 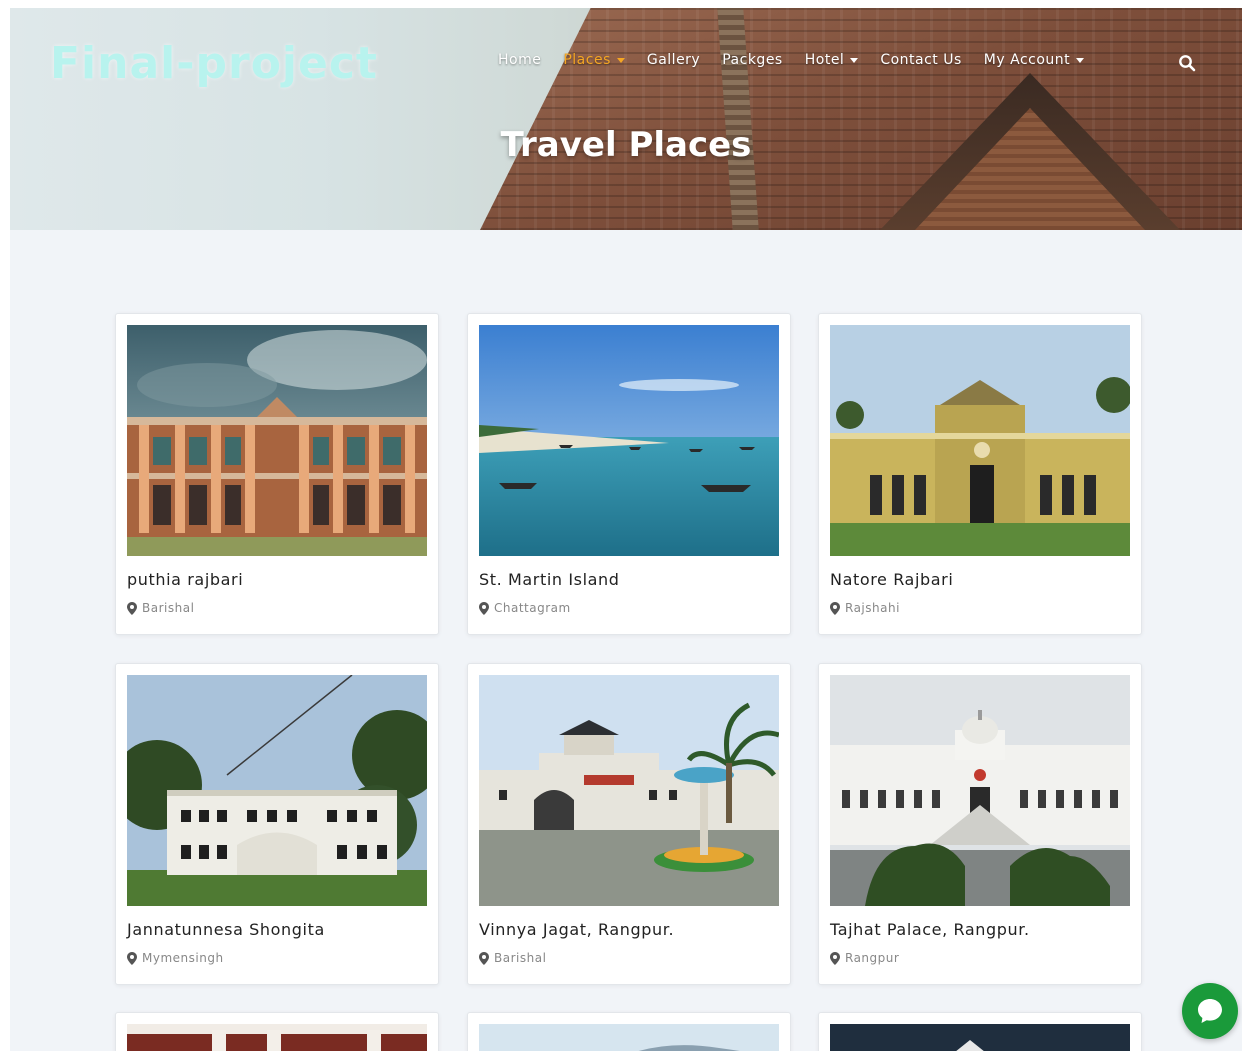 I want to click on place-title: St. Martin Island, so click(x=549, y=579).